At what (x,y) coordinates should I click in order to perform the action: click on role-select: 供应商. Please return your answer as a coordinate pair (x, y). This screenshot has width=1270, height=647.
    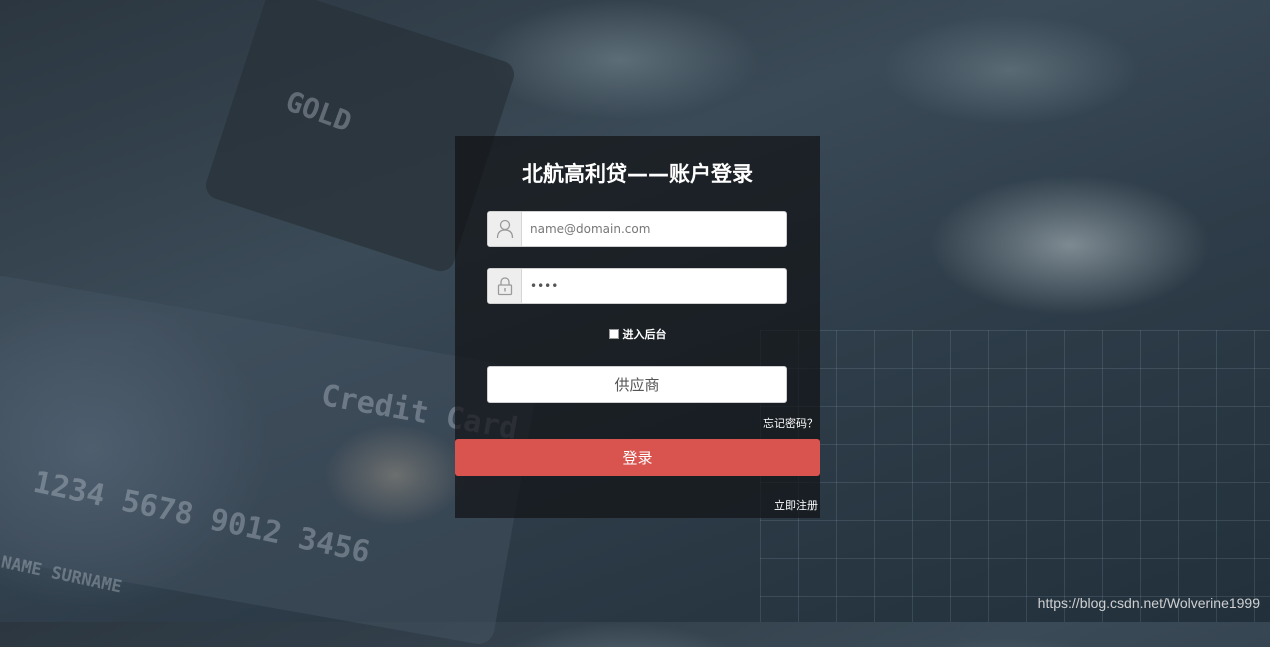
    Looking at the image, I should click on (637, 384).